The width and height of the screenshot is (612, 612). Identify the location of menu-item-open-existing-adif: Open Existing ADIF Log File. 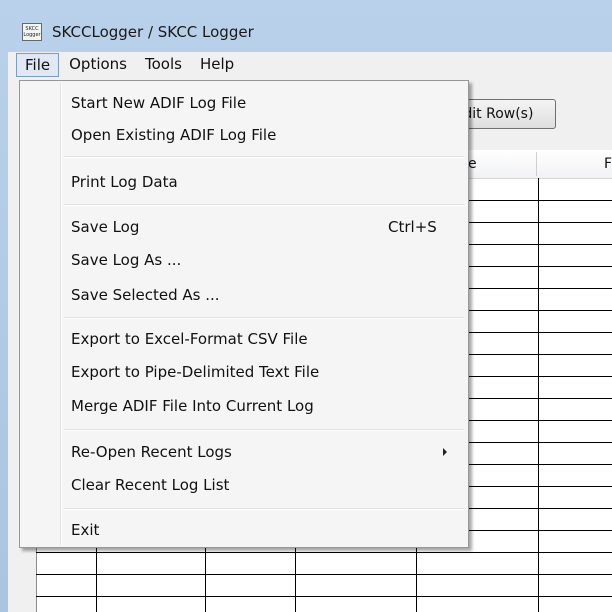
(173, 135).